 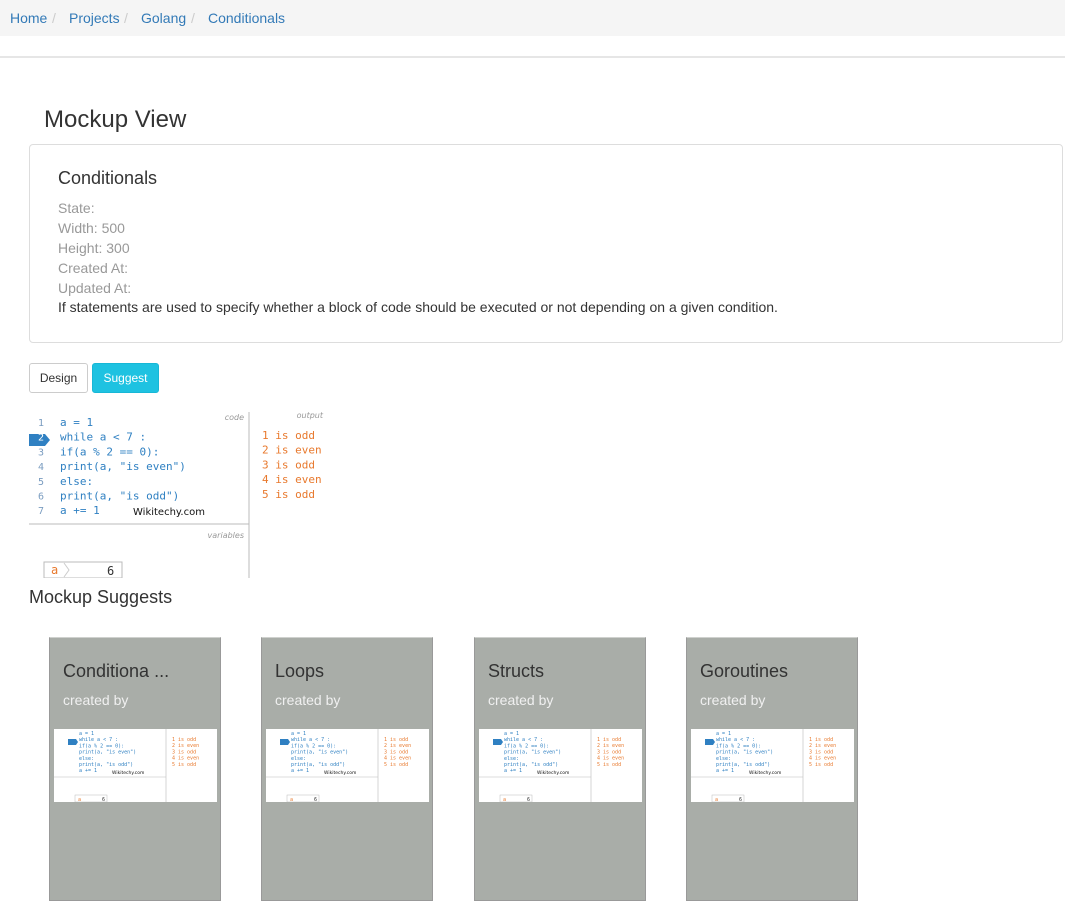 I want to click on output-line: 4 is even, so click(x=292, y=479).